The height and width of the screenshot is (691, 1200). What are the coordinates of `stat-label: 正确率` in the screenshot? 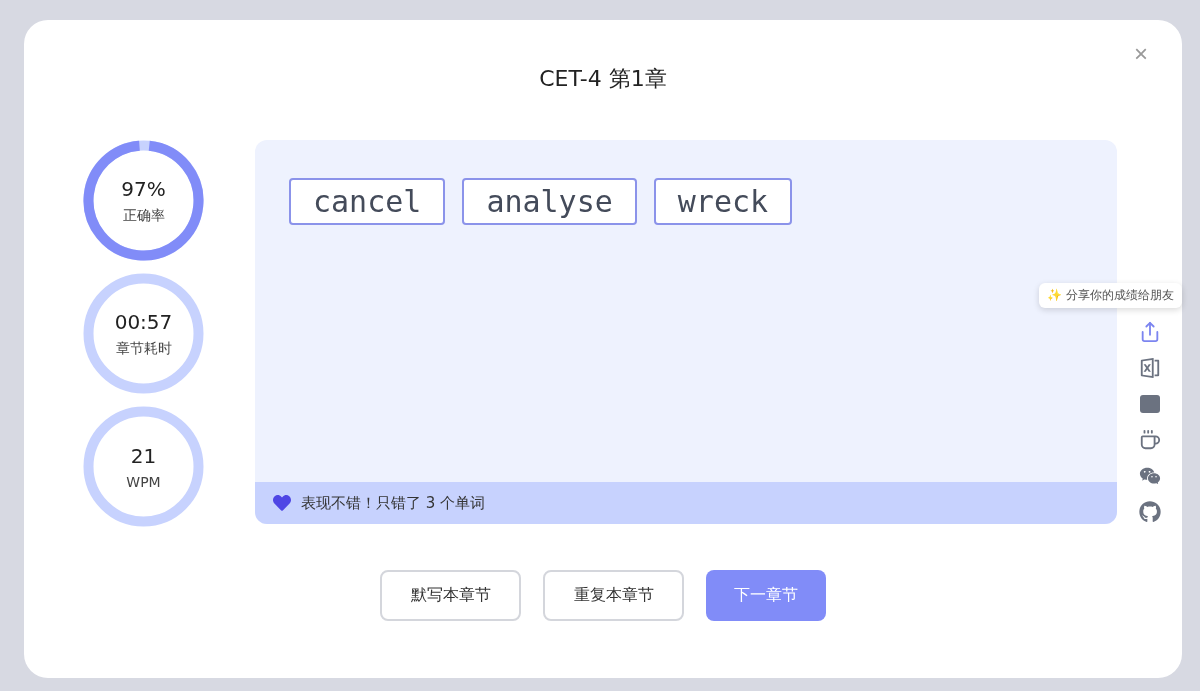 It's located at (143, 215).